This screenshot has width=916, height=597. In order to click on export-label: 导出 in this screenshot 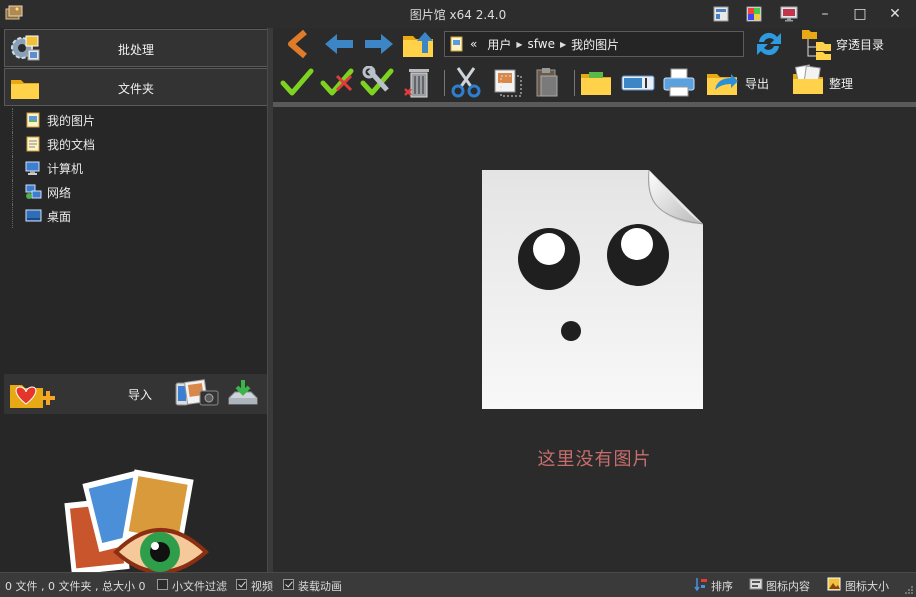, I will do `click(757, 83)`.